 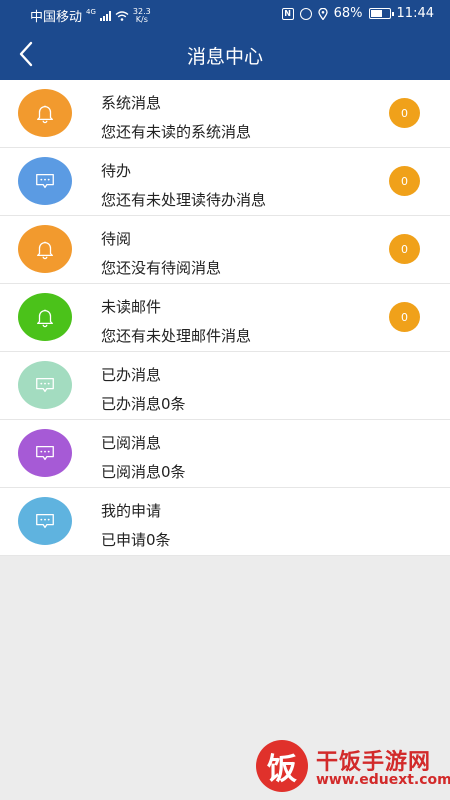 What do you see at coordinates (176, 132) in the screenshot?
I see `message-subtitle: 您还有未读的系统消息` at bounding box center [176, 132].